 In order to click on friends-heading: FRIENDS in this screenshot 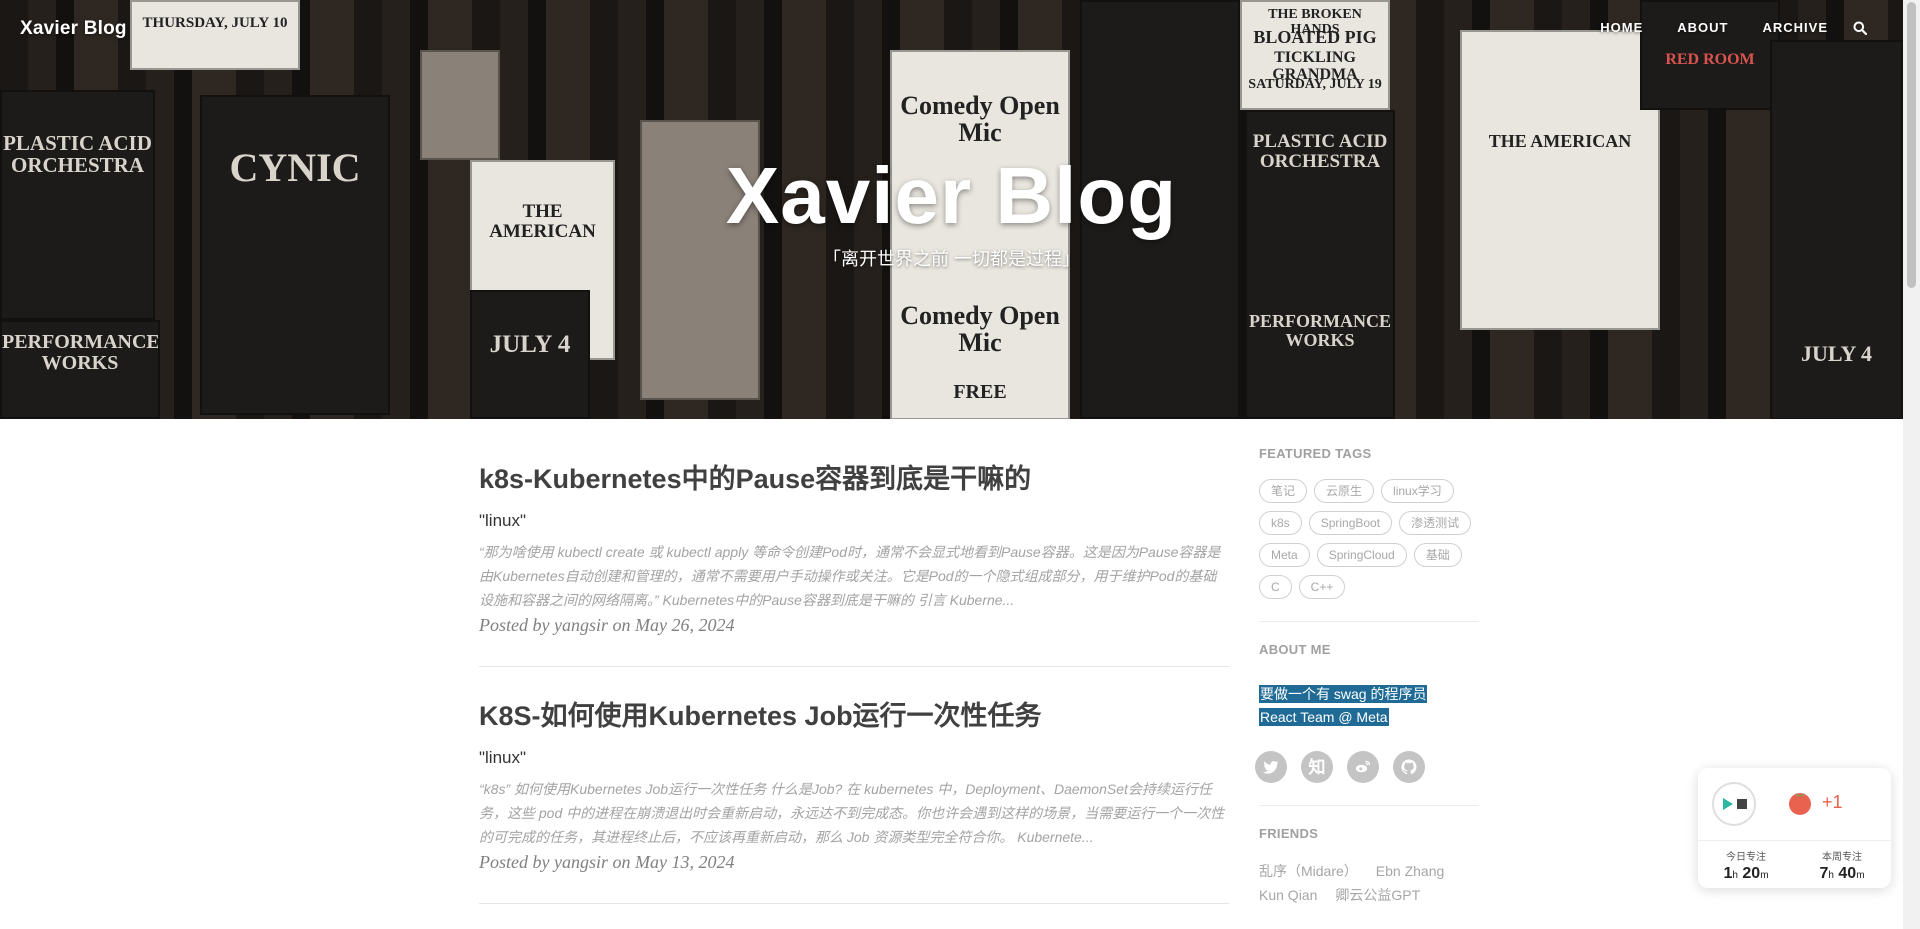, I will do `click(1289, 833)`.